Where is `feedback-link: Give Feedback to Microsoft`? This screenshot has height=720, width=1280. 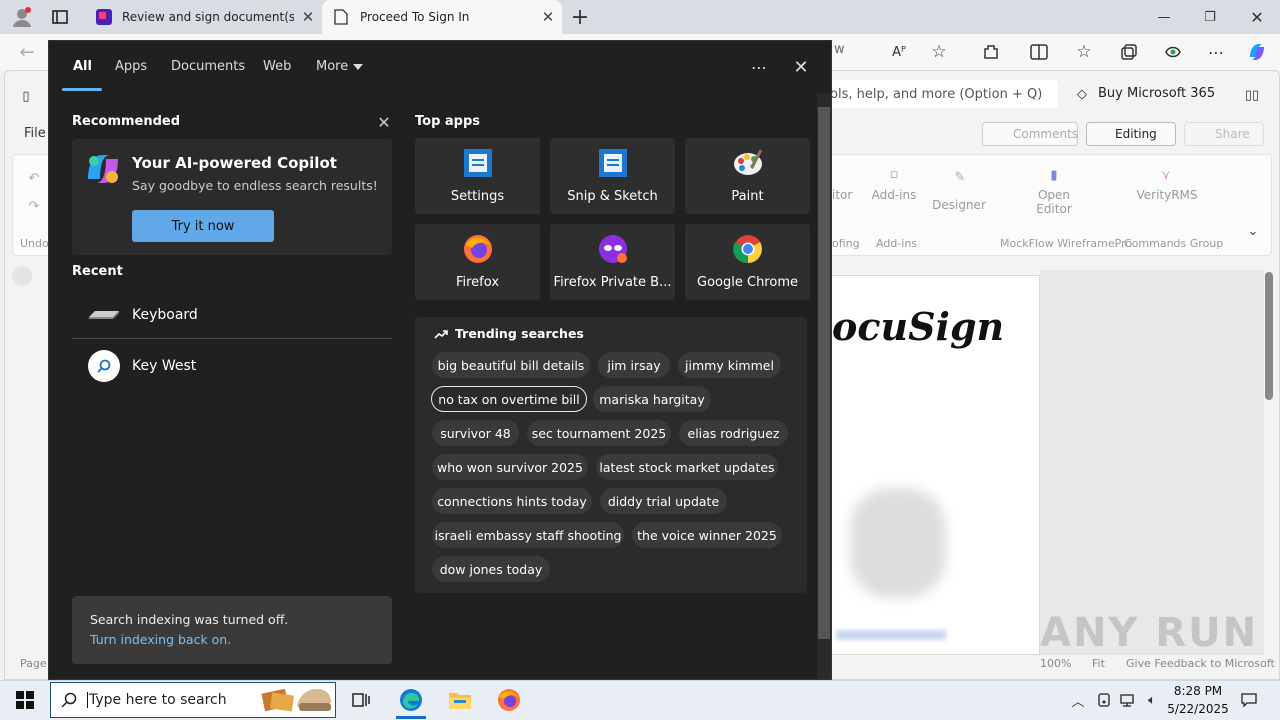
feedback-link: Give Feedback to Microsoft is located at coordinates (1200, 663).